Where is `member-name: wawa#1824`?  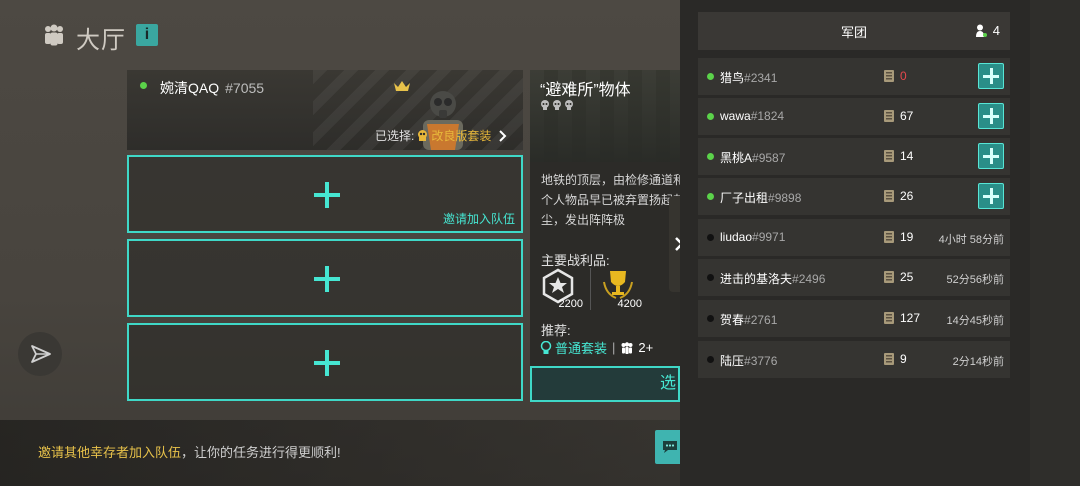
member-name: wawa#1824 is located at coordinates (752, 116).